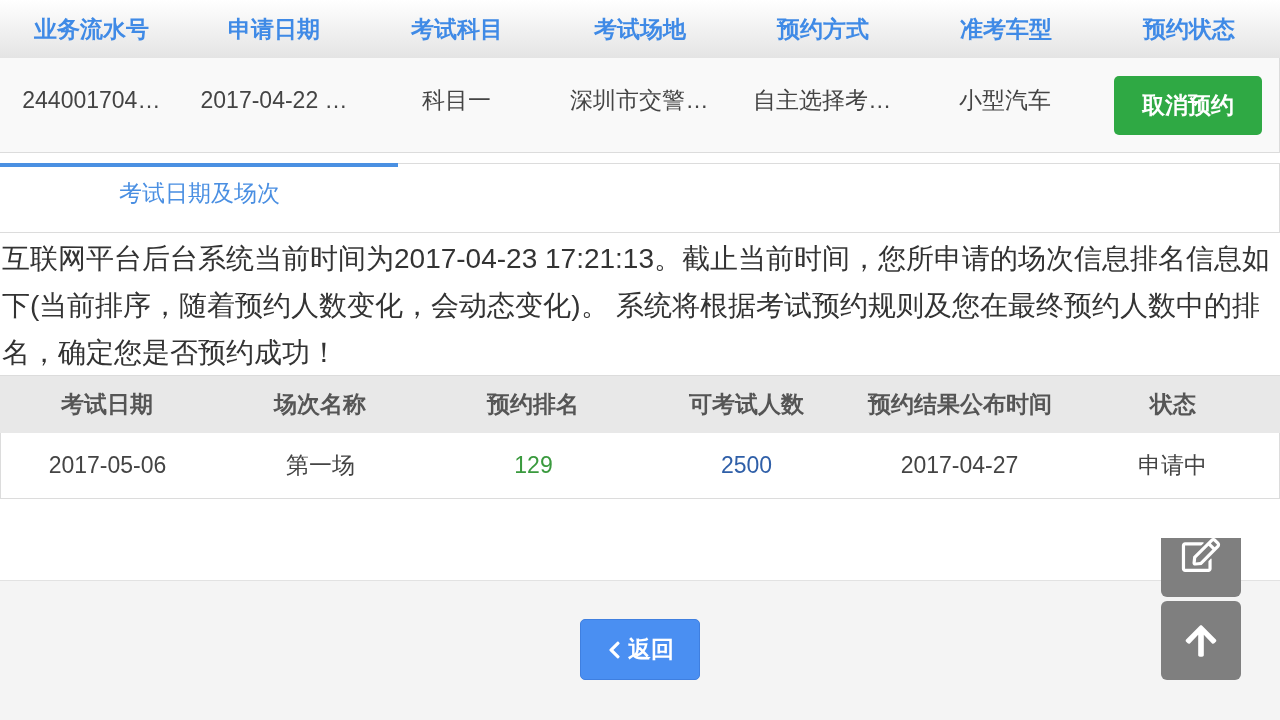 The height and width of the screenshot is (720, 1280). What do you see at coordinates (533, 404) in the screenshot?
I see `column-header: 预约排名` at bounding box center [533, 404].